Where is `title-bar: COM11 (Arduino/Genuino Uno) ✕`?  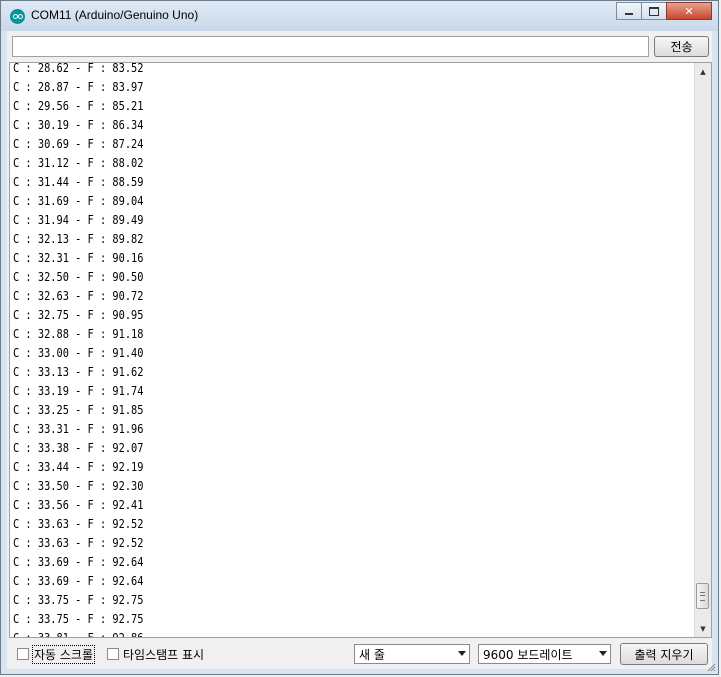 title-bar: COM11 (Arduino/Genuino Uno) ✕ is located at coordinates (359, 16).